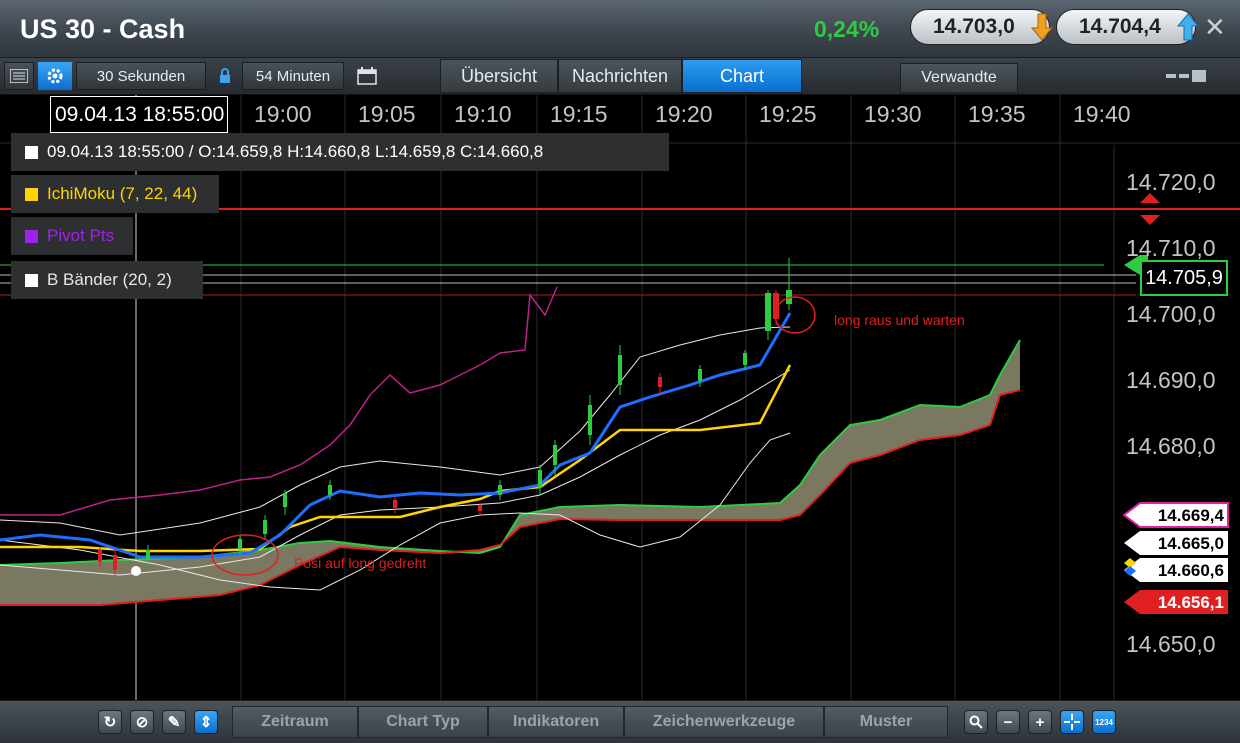 The width and height of the screenshot is (1240, 743). I want to click on tab-overview: Übersicht, so click(499, 76).